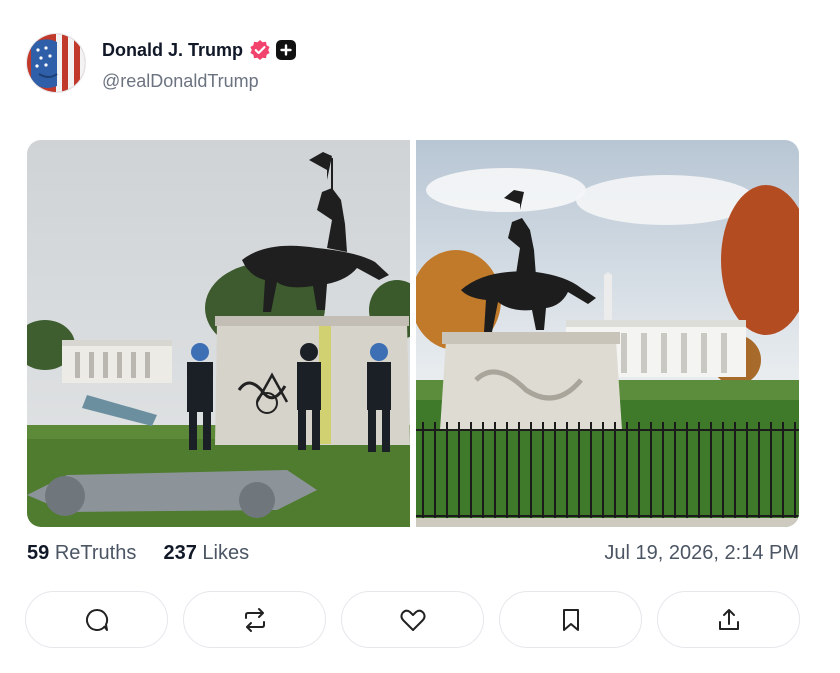 The height and width of the screenshot is (673, 840). Describe the element at coordinates (96, 553) in the screenshot. I see `retruths-label: ReTruths` at that location.